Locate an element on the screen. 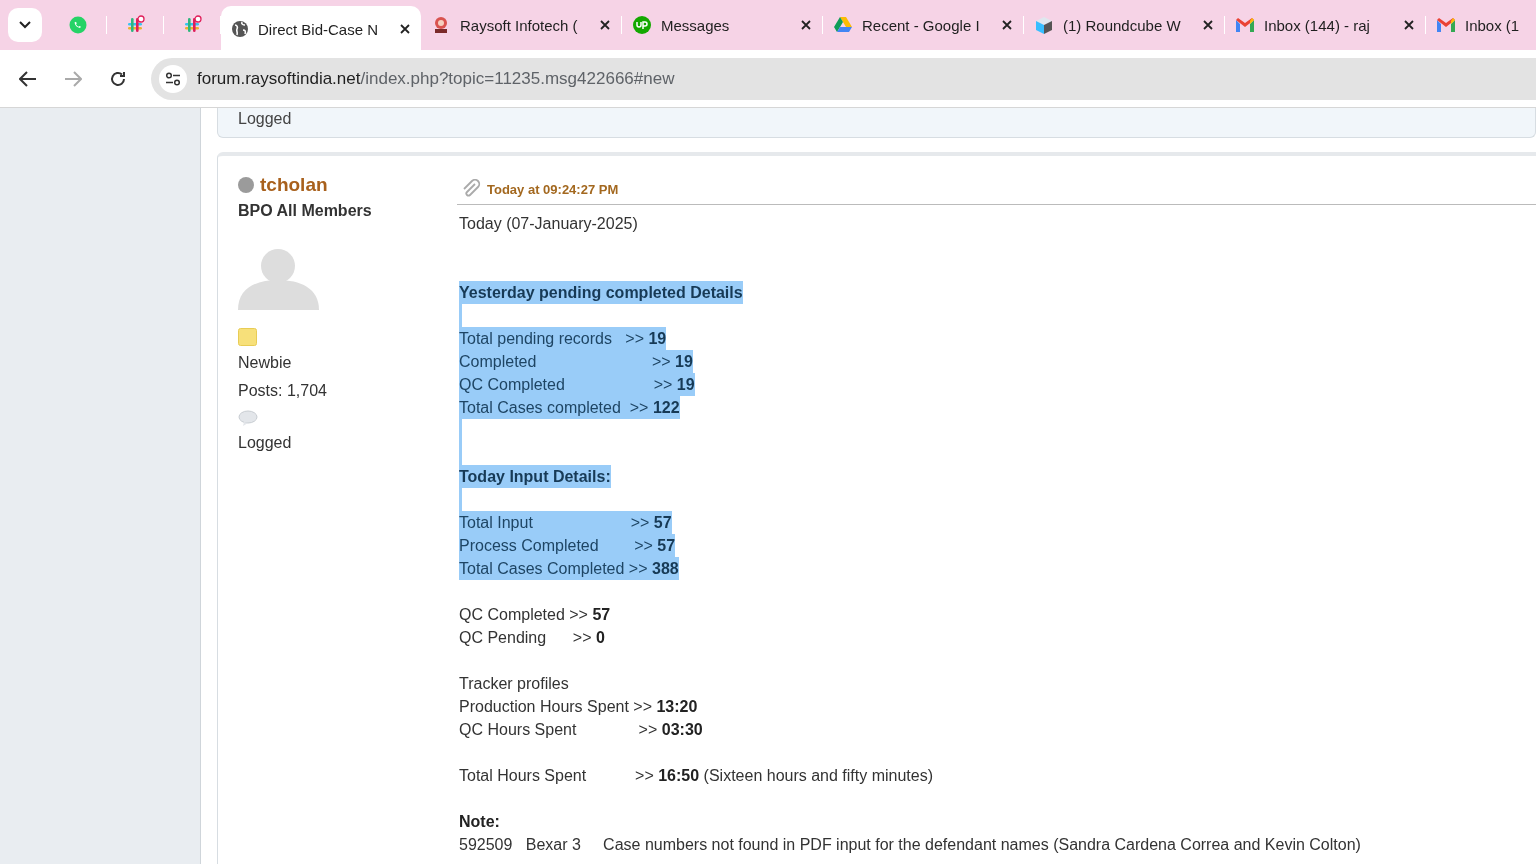  browser-tab: Recent - Google I is located at coordinates (923, 25).